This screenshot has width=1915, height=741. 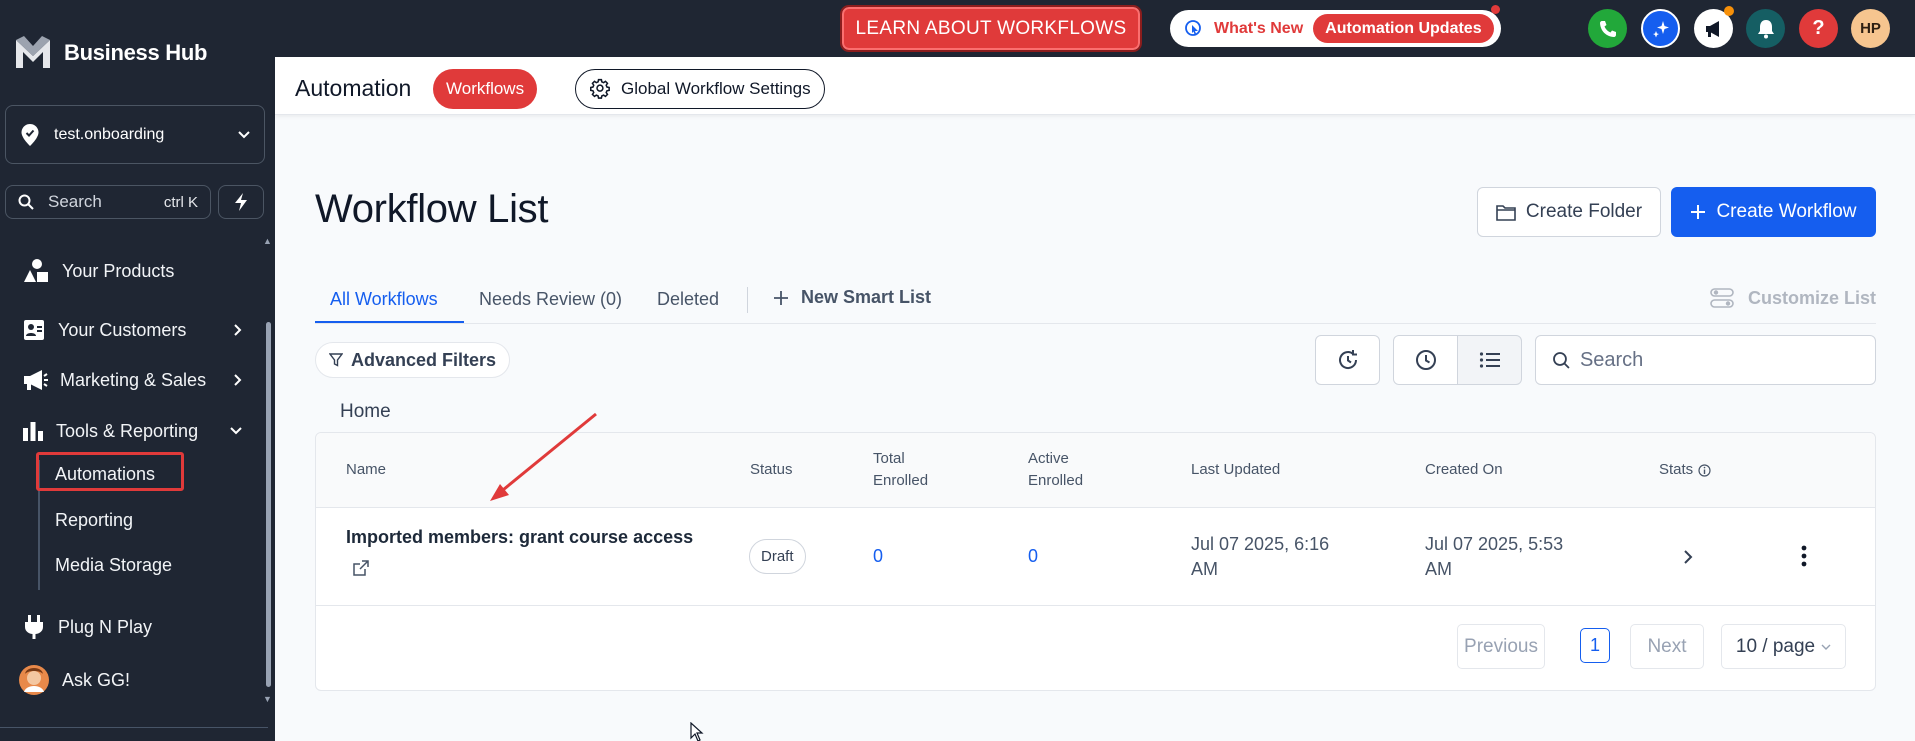 I want to click on scroll-down-arrow: ▼, so click(x=267, y=699).